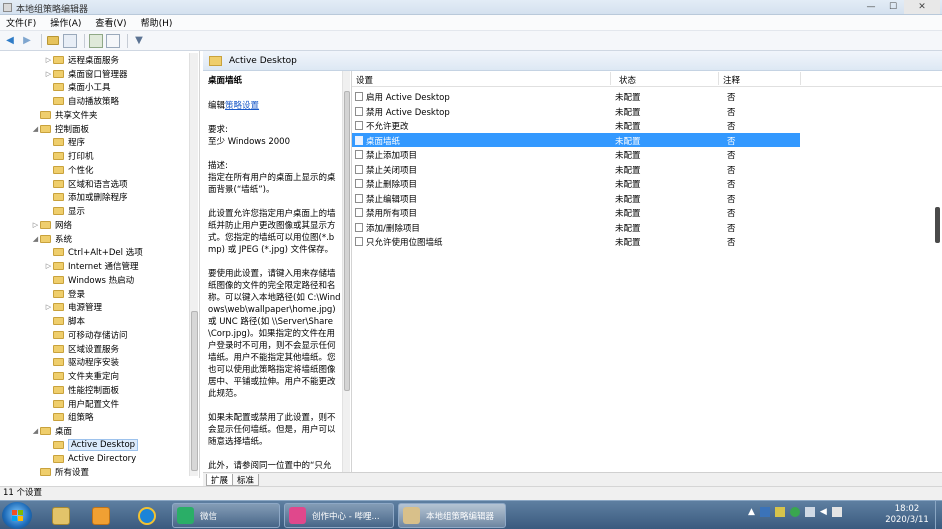  Describe the element at coordinates (51, 239) in the screenshot. I see `tree-item: ◢ 系统` at that location.